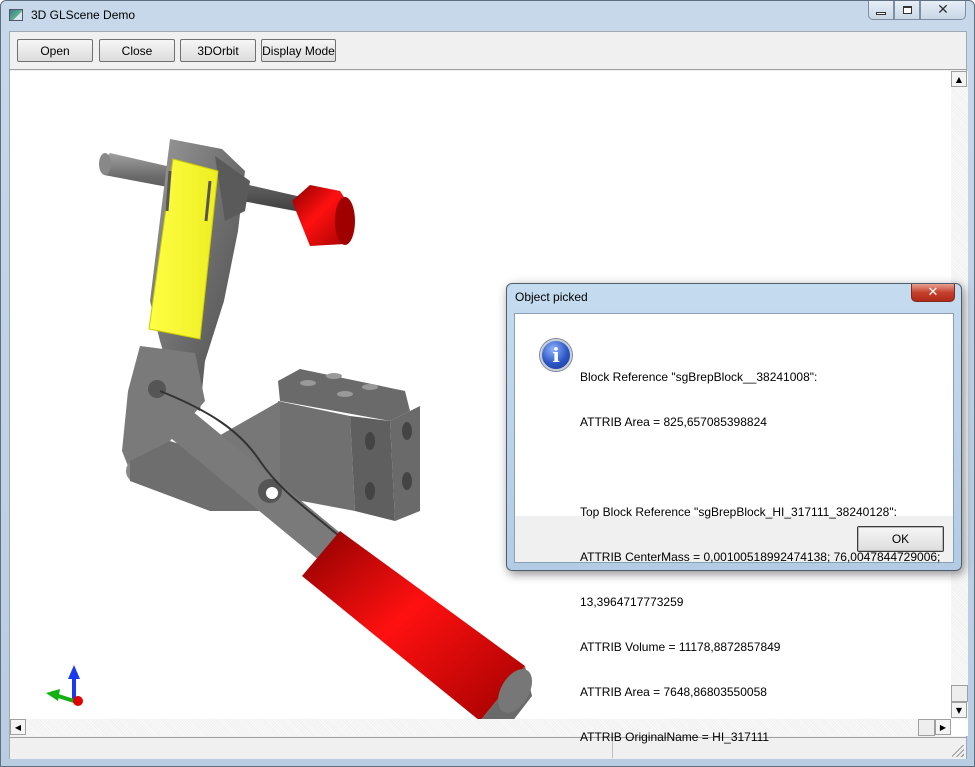 This screenshot has width=975, height=767. I want to click on message-line, so click(760, 467).